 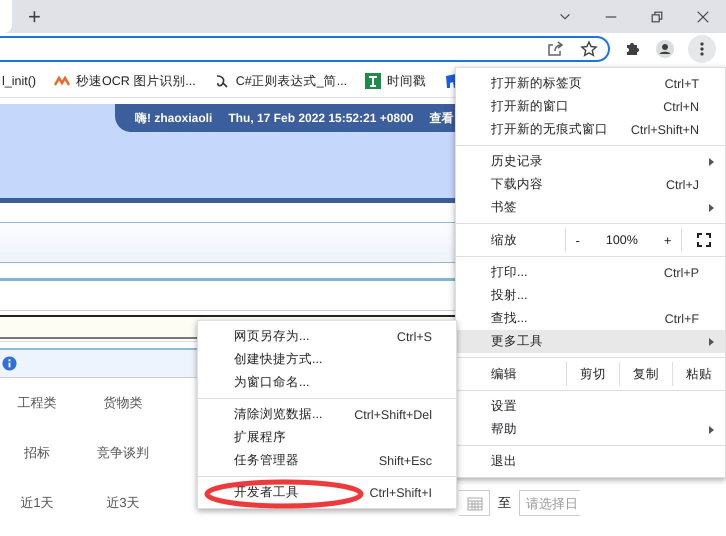 I want to click on menu-item: 任务管理器, so click(x=266, y=460).